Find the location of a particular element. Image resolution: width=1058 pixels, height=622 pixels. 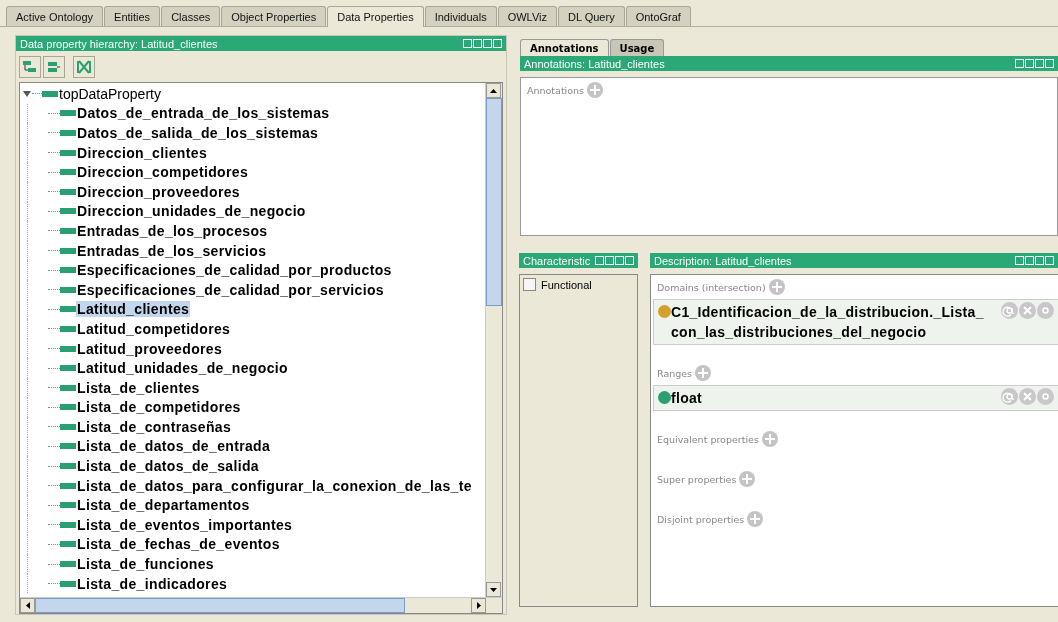

add-subproperty-button is located at coordinates (30, 67).